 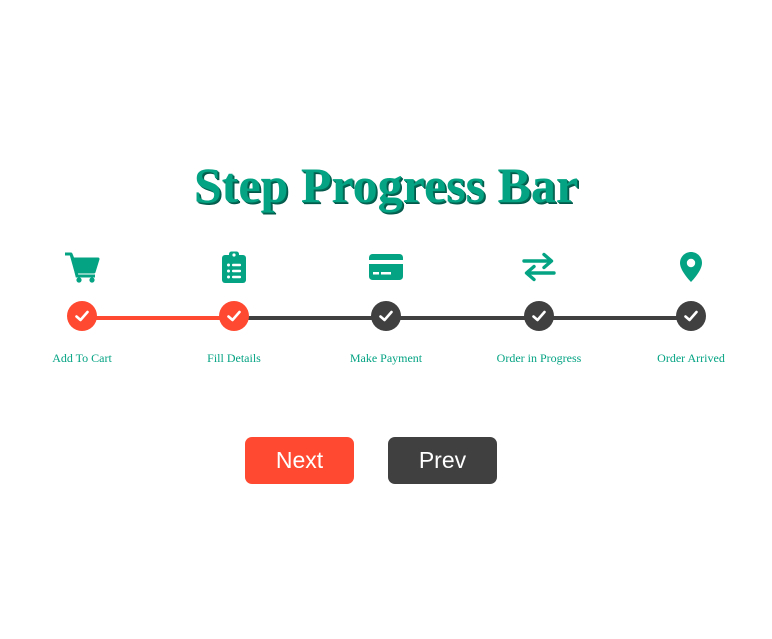 What do you see at coordinates (386, 185) in the screenshot?
I see `page-title: Step Progress Bar` at bounding box center [386, 185].